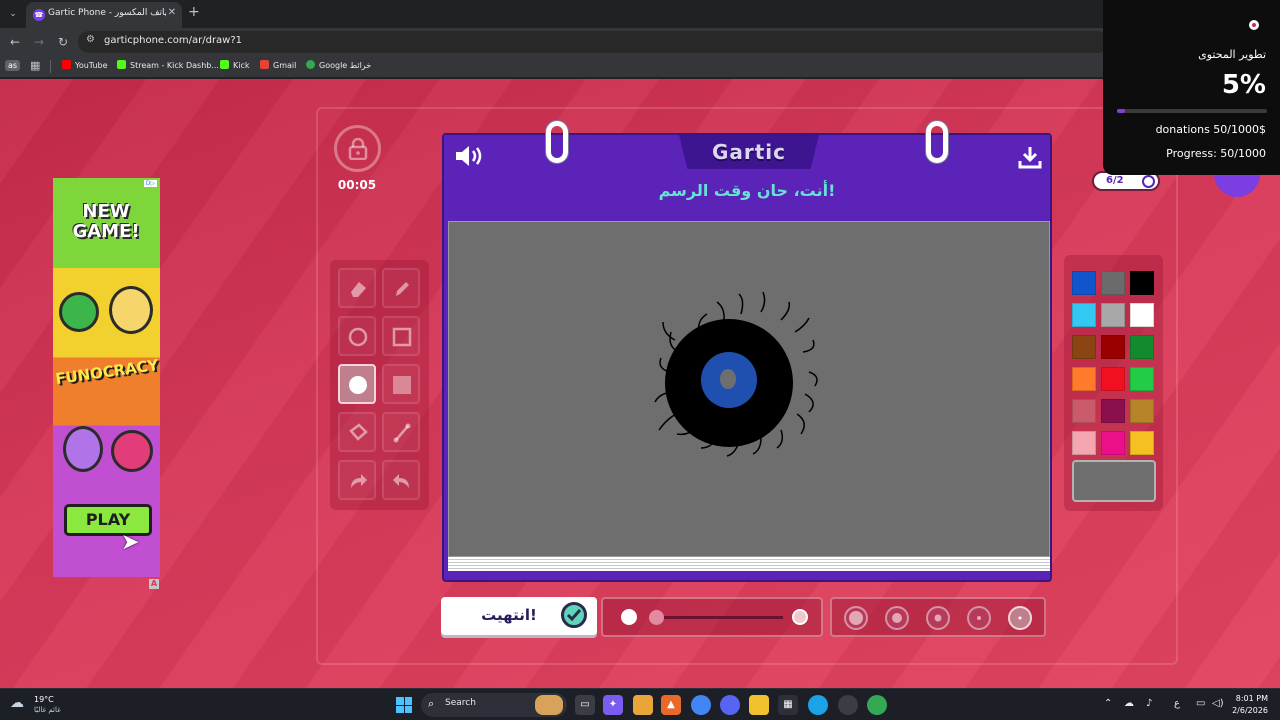  What do you see at coordinates (63, 42) in the screenshot?
I see `reload-icon: ↻` at bounding box center [63, 42].